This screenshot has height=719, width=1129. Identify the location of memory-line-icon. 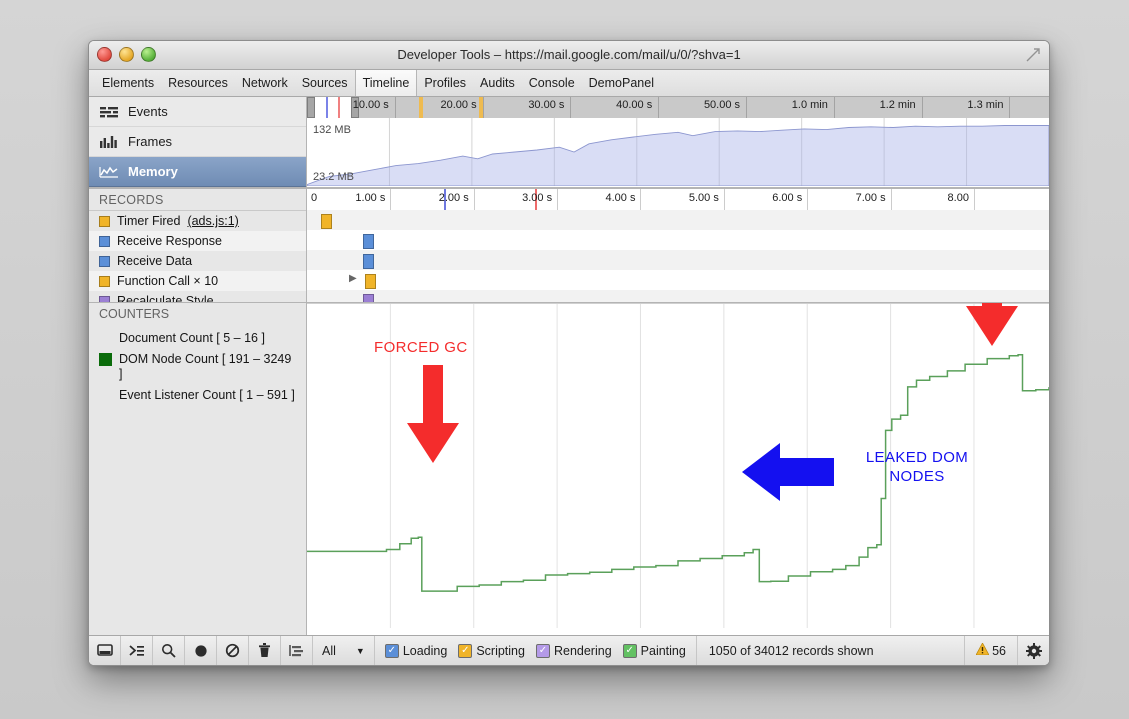
(109, 172).